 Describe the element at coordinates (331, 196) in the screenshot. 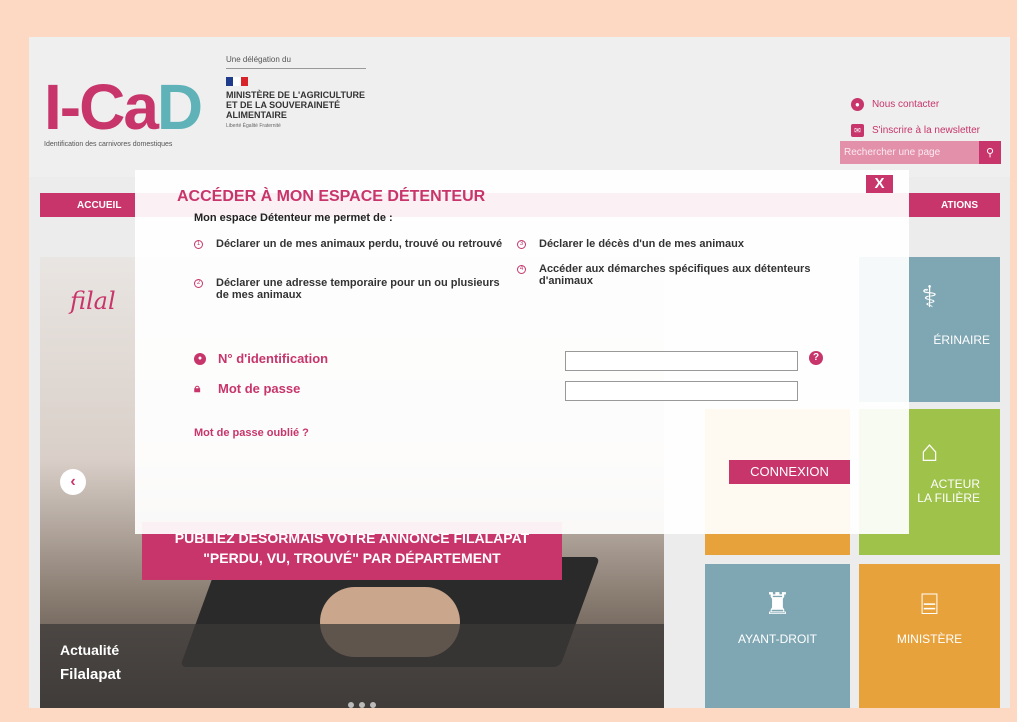

I see `modal-title: ACCÉDER À MON ESPACE DÉTENTEUR` at that location.